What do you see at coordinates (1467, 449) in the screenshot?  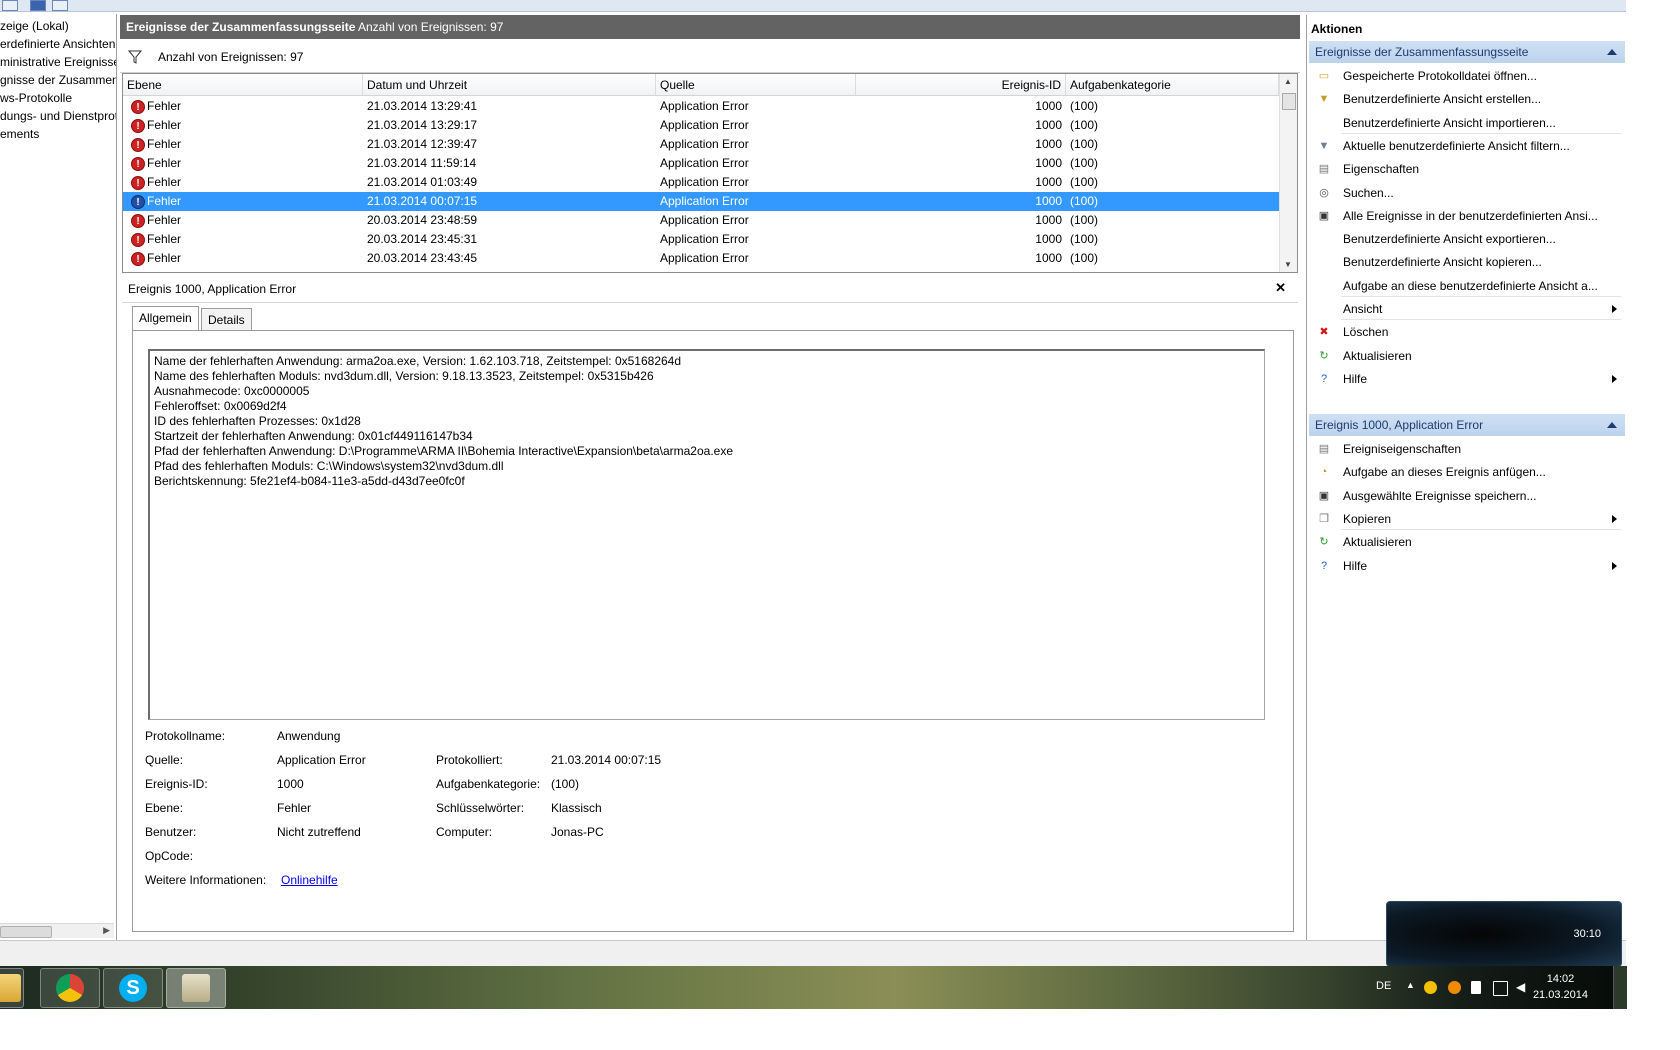 I see `action-item: ▤ Ereigniseigenschaften` at bounding box center [1467, 449].